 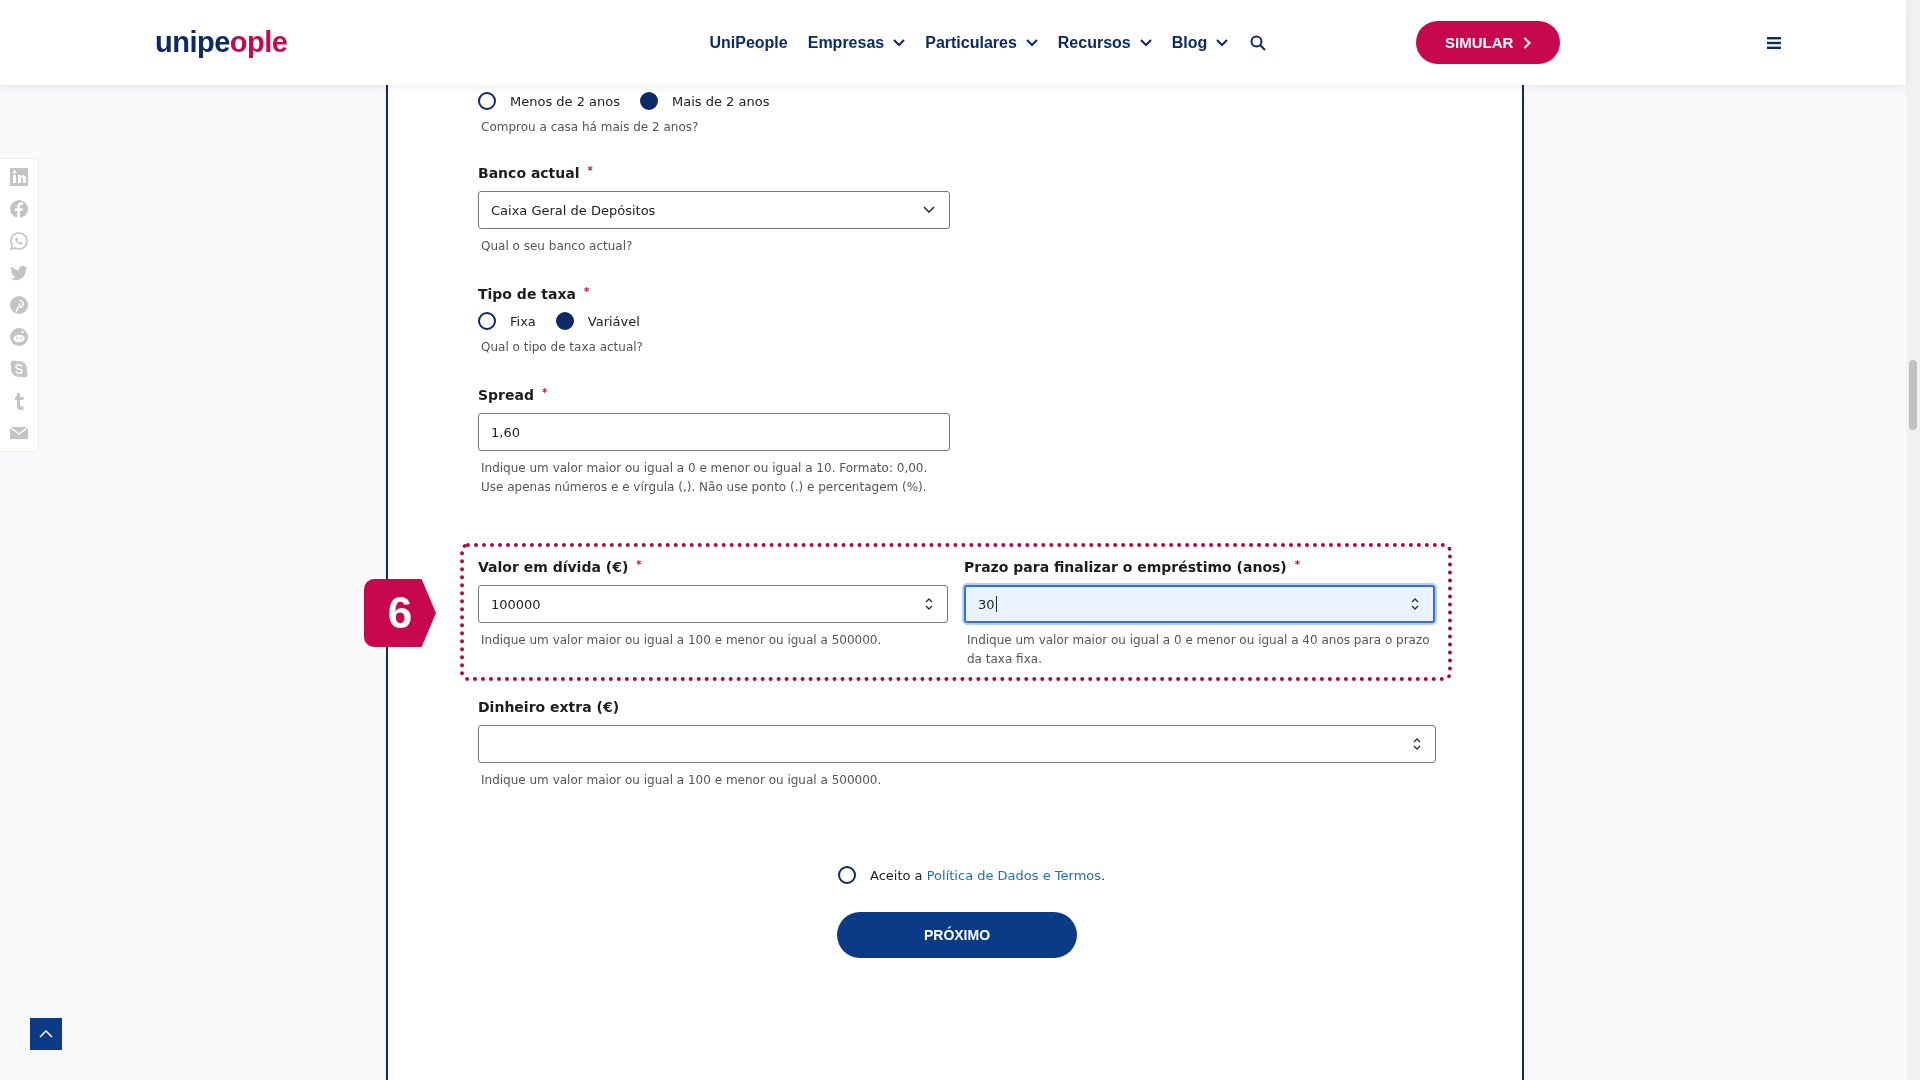 I want to click on chevron-down-icon, so click(x=929, y=210).